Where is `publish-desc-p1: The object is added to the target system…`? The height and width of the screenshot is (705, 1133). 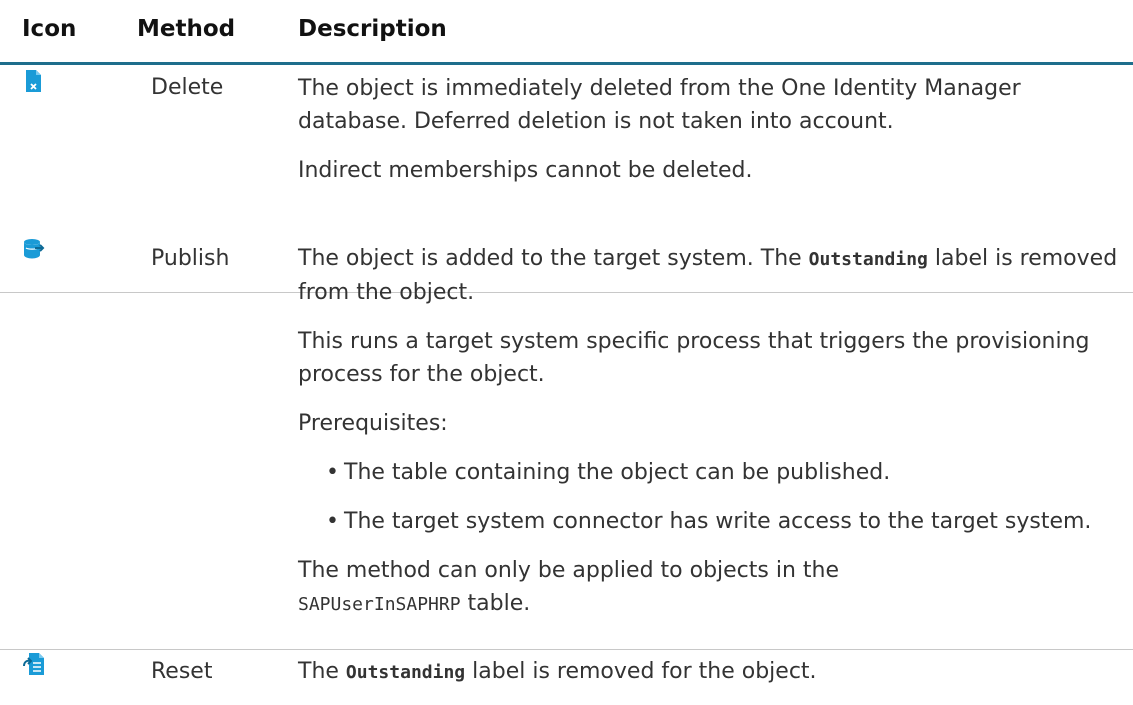
publish-desc-p1: The object is added to the target system… is located at coordinates (708, 275).